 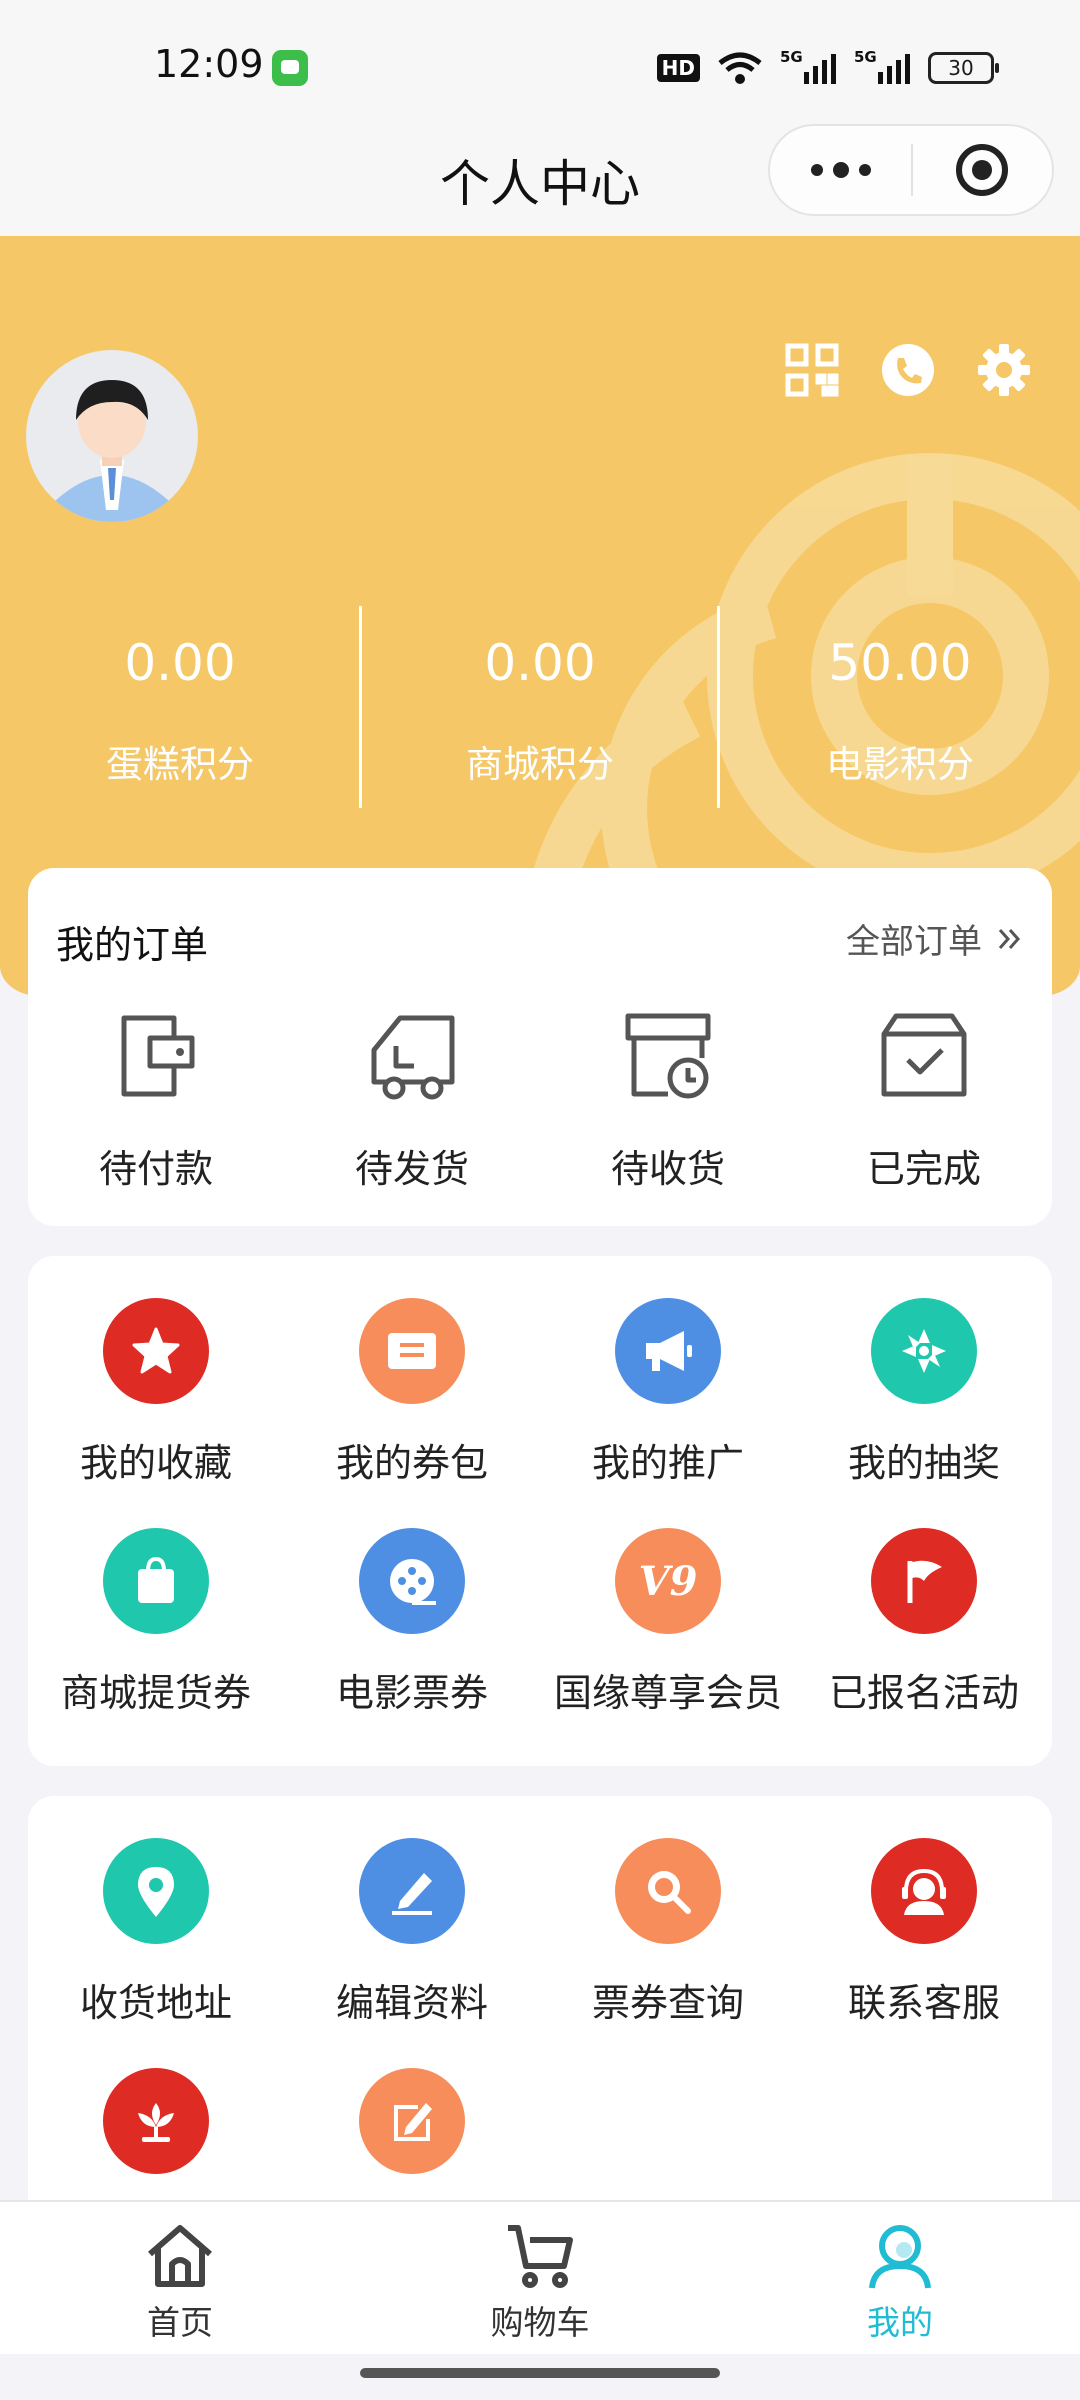 I want to click on tab-home: 首页, so click(x=180, y=2278).